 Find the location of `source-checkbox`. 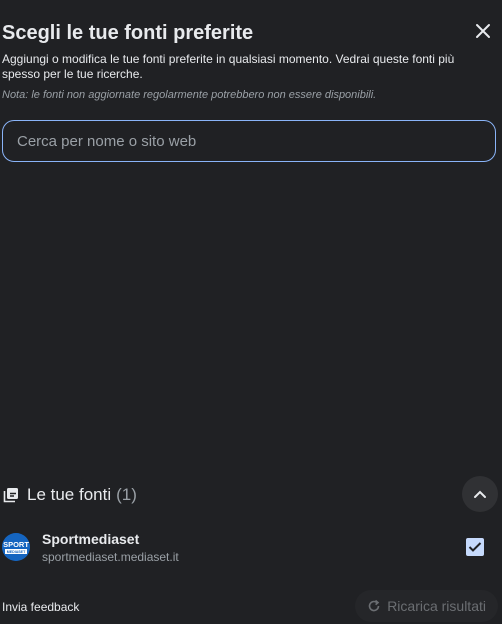

source-checkbox is located at coordinates (475, 547).